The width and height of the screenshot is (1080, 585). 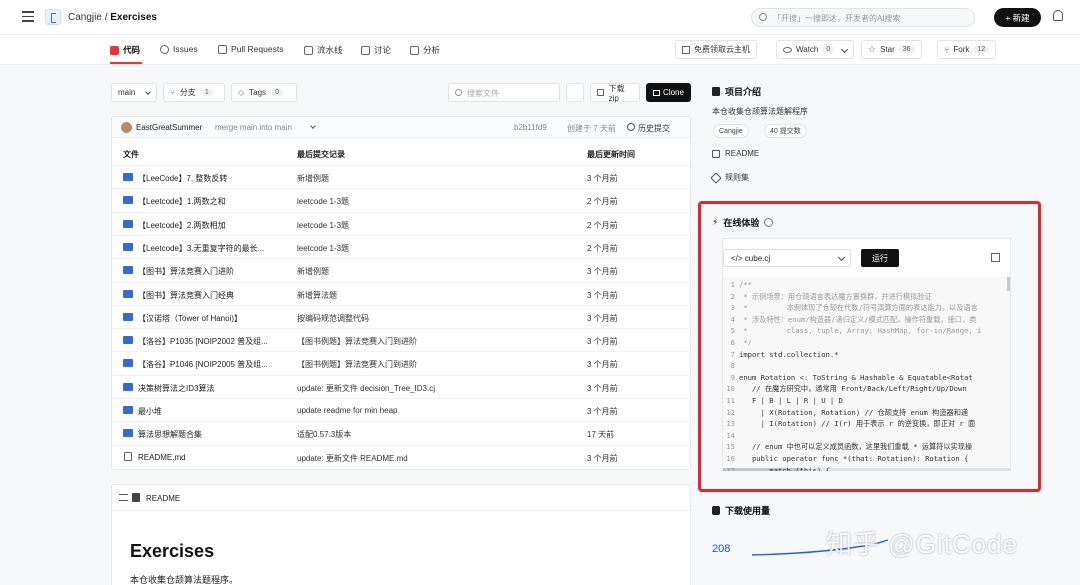 What do you see at coordinates (615, 92) in the screenshot?
I see `download-zip-button: 下载zip` at bounding box center [615, 92].